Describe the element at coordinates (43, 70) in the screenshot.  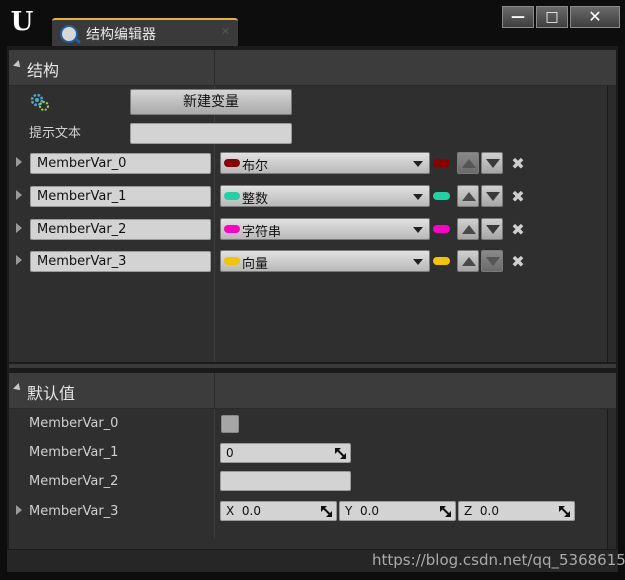
I see `structure-section-title: 结构` at that location.